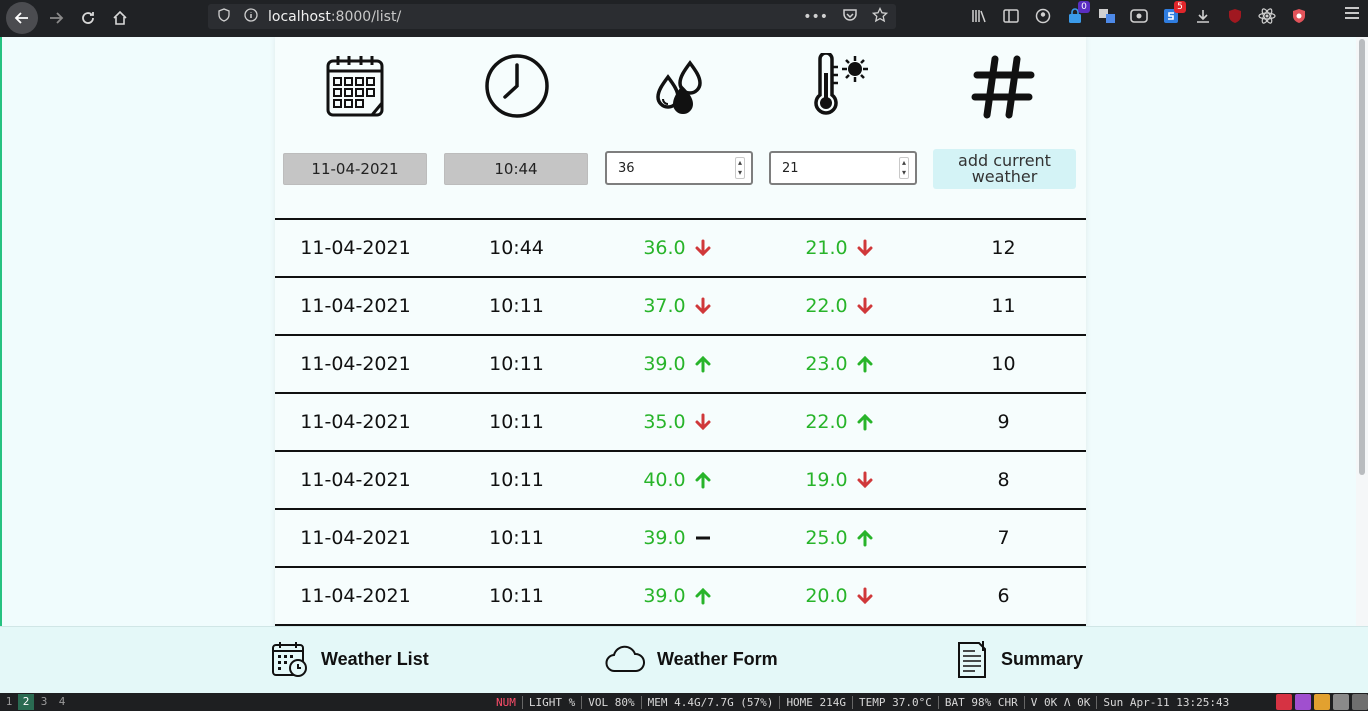 This screenshot has width=1368, height=711. I want to click on row-id: 12, so click(1003, 248).